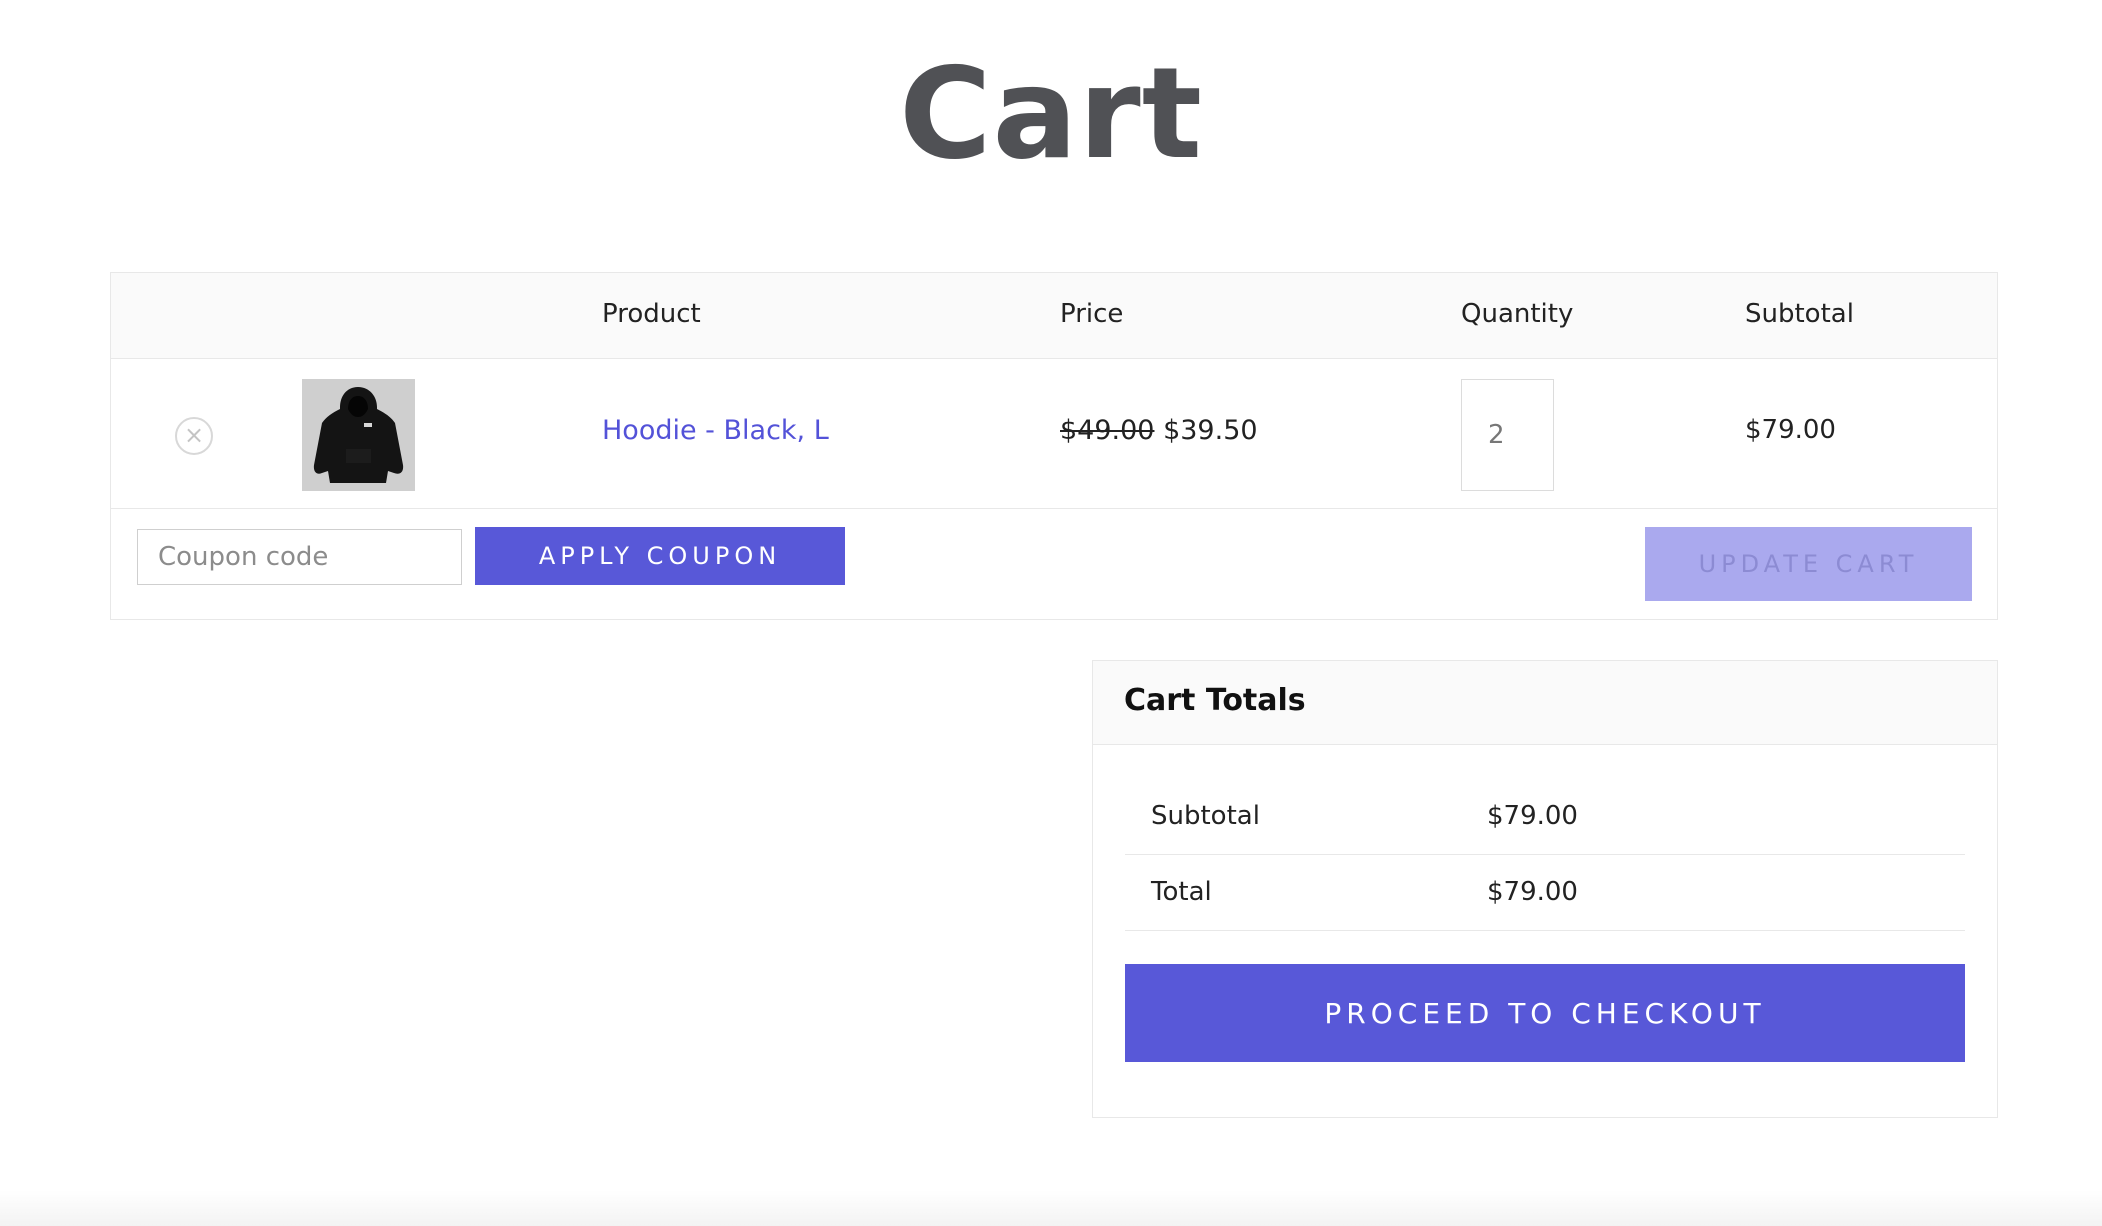 The height and width of the screenshot is (1226, 2102). What do you see at coordinates (1210, 430) in the screenshot?
I see `sale-price: $39.50` at bounding box center [1210, 430].